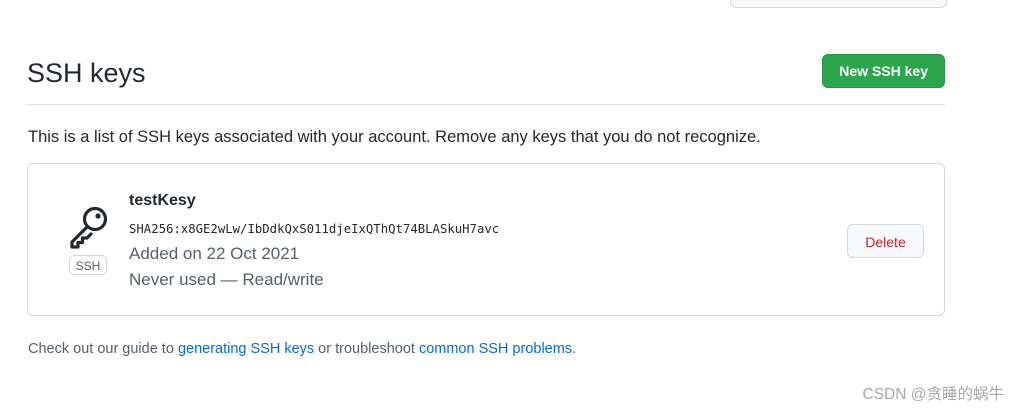 The height and width of the screenshot is (411, 1018). What do you see at coordinates (86, 73) in the screenshot?
I see `page-title: SSH keys` at bounding box center [86, 73].